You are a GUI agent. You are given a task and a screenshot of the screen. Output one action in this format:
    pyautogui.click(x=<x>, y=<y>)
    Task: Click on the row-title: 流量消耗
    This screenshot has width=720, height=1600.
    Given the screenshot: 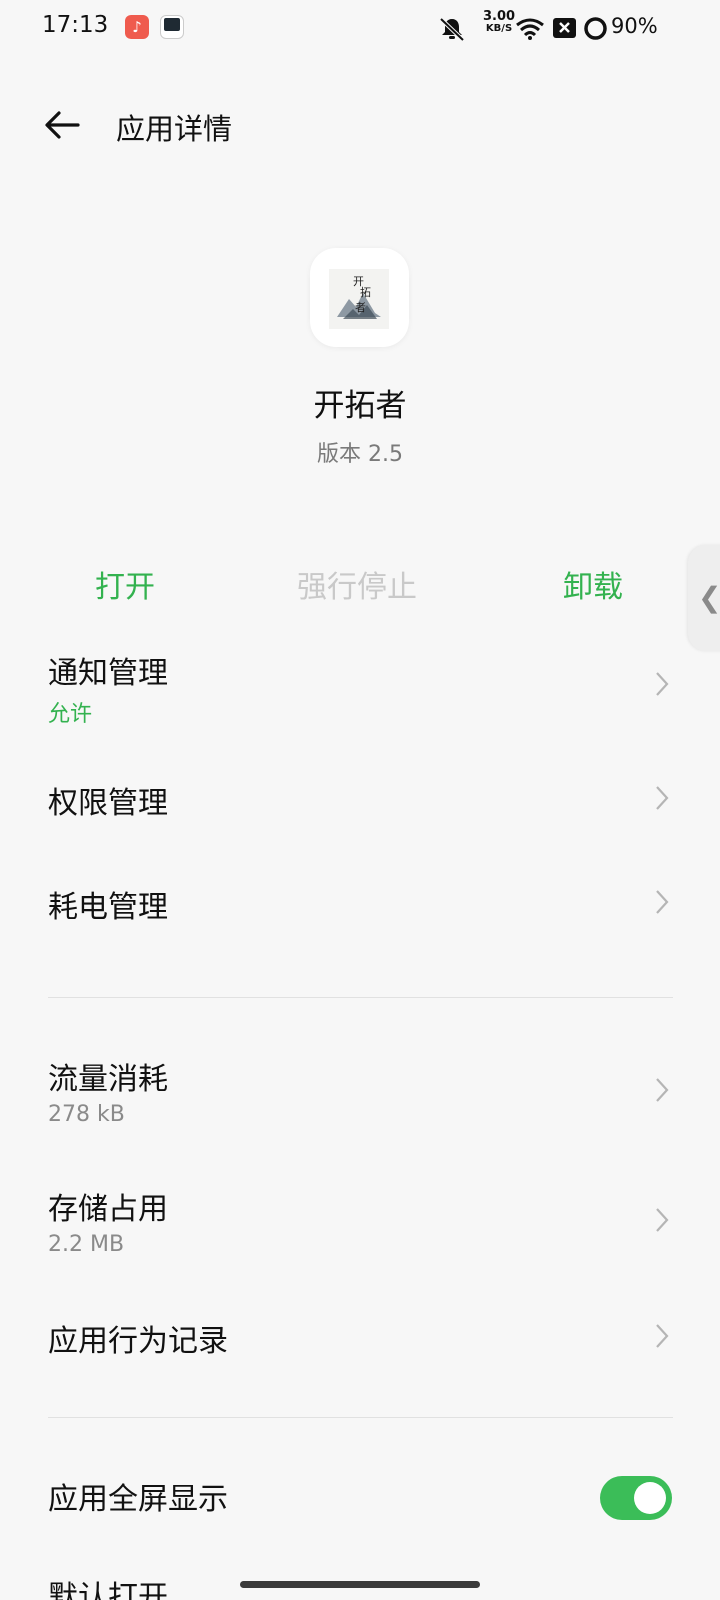 What is the action you would take?
    pyautogui.click(x=108, y=1079)
    